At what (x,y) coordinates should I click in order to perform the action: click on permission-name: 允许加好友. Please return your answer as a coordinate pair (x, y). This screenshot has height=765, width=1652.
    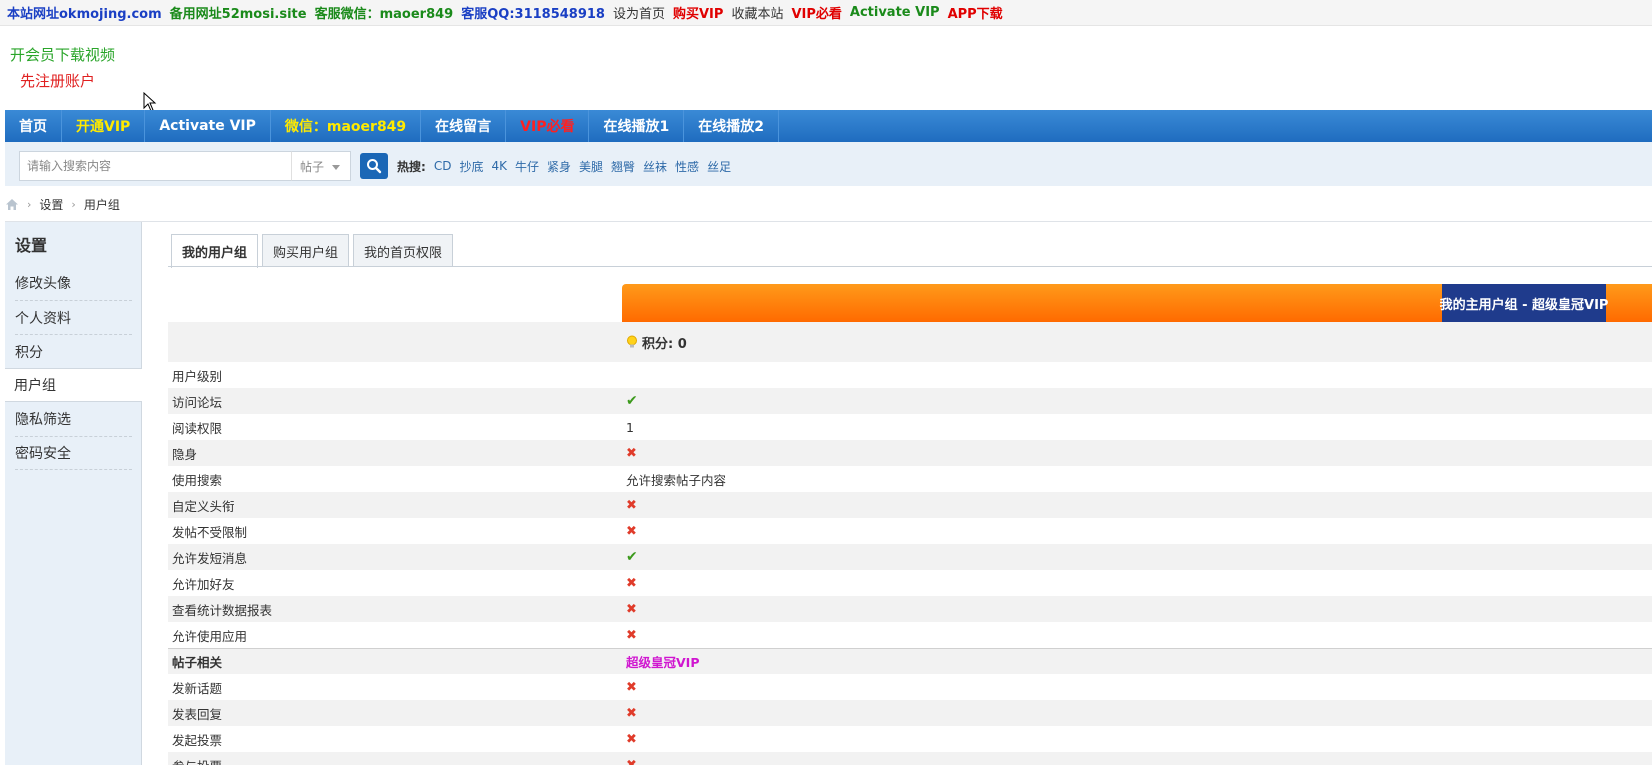
    Looking at the image, I should click on (203, 584).